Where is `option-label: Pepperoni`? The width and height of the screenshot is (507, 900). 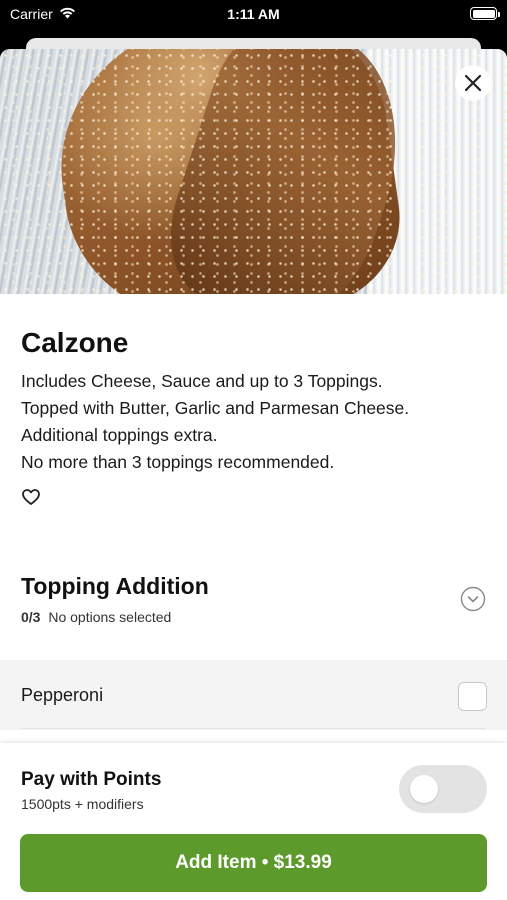
option-label: Pepperoni is located at coordinates (62, 695).